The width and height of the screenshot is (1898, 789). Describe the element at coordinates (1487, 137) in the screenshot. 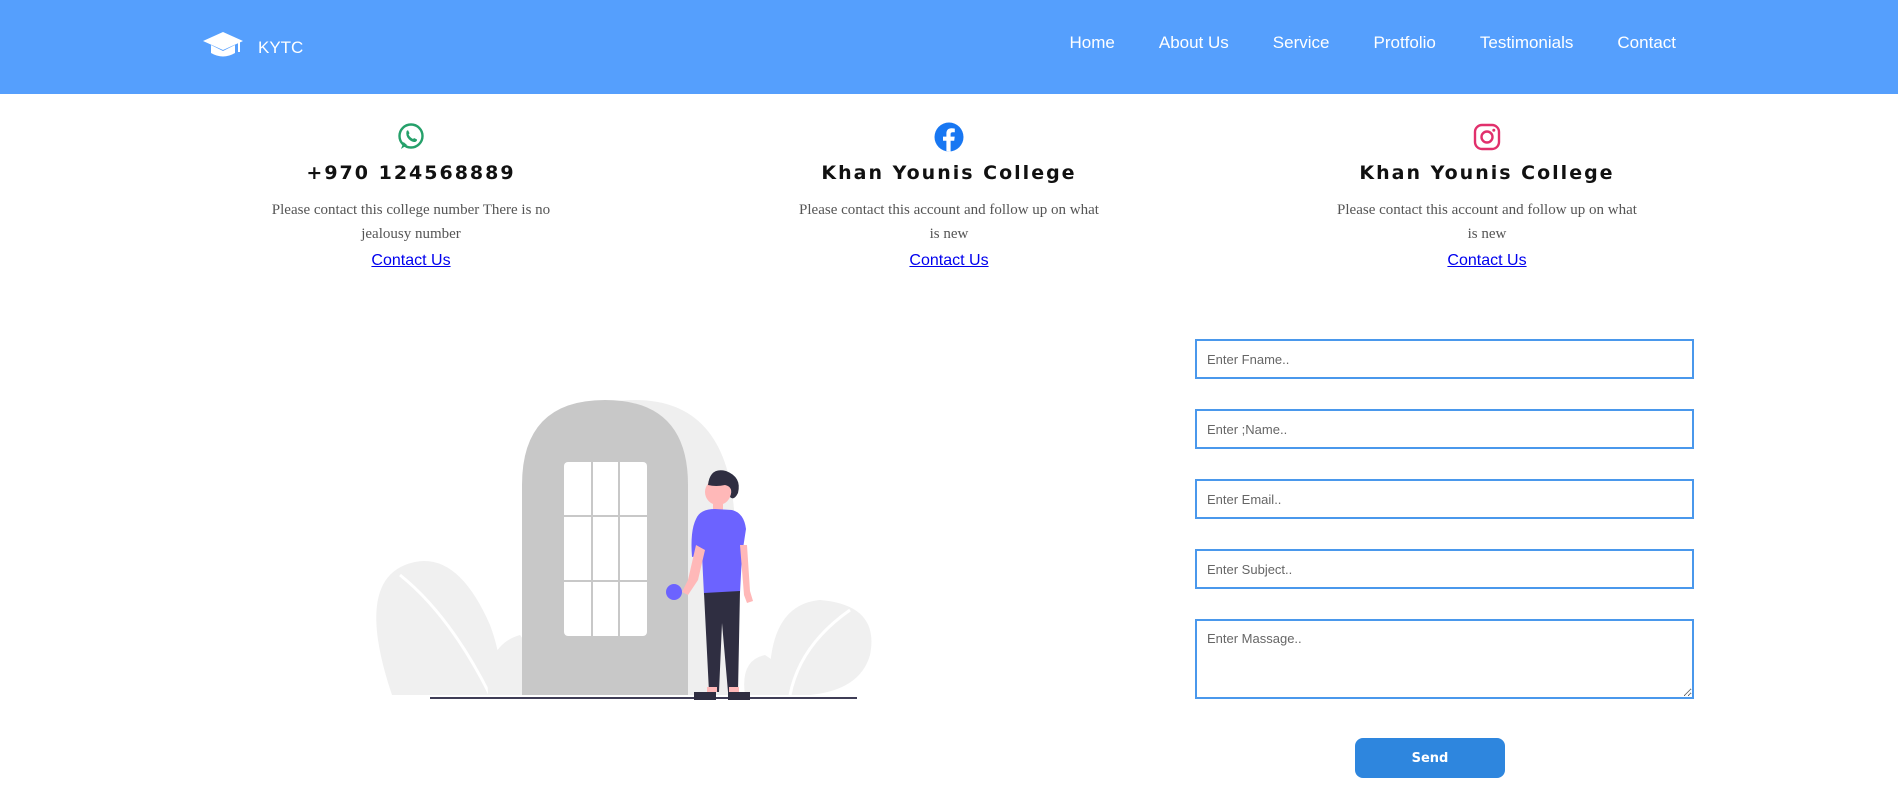

I see `instagram-icon` at that location.